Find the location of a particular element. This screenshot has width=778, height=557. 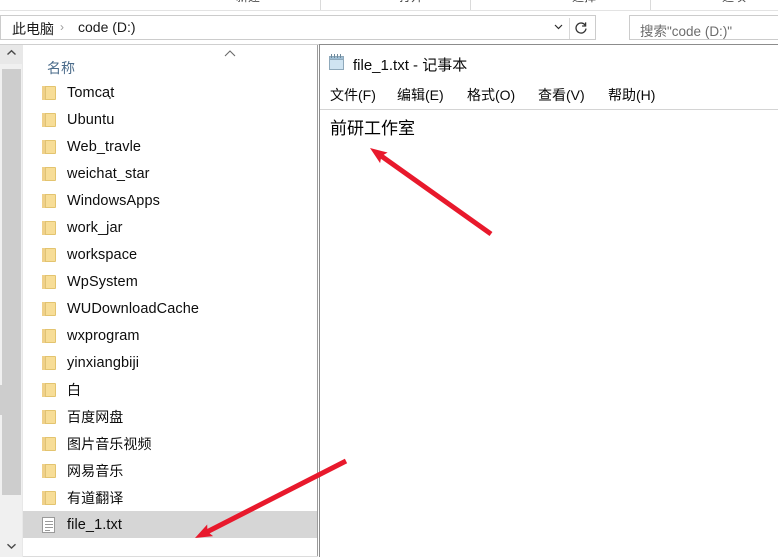

list-item-label: 百度网盘 is located at coordinates (95, 416).